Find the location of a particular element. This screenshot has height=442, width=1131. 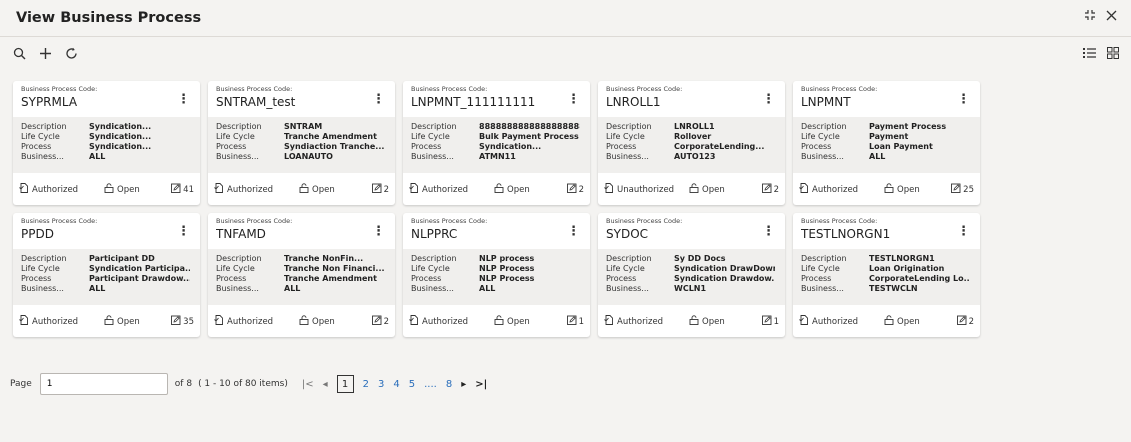

process-code: SYDOC is located at coordinates (627, 234).